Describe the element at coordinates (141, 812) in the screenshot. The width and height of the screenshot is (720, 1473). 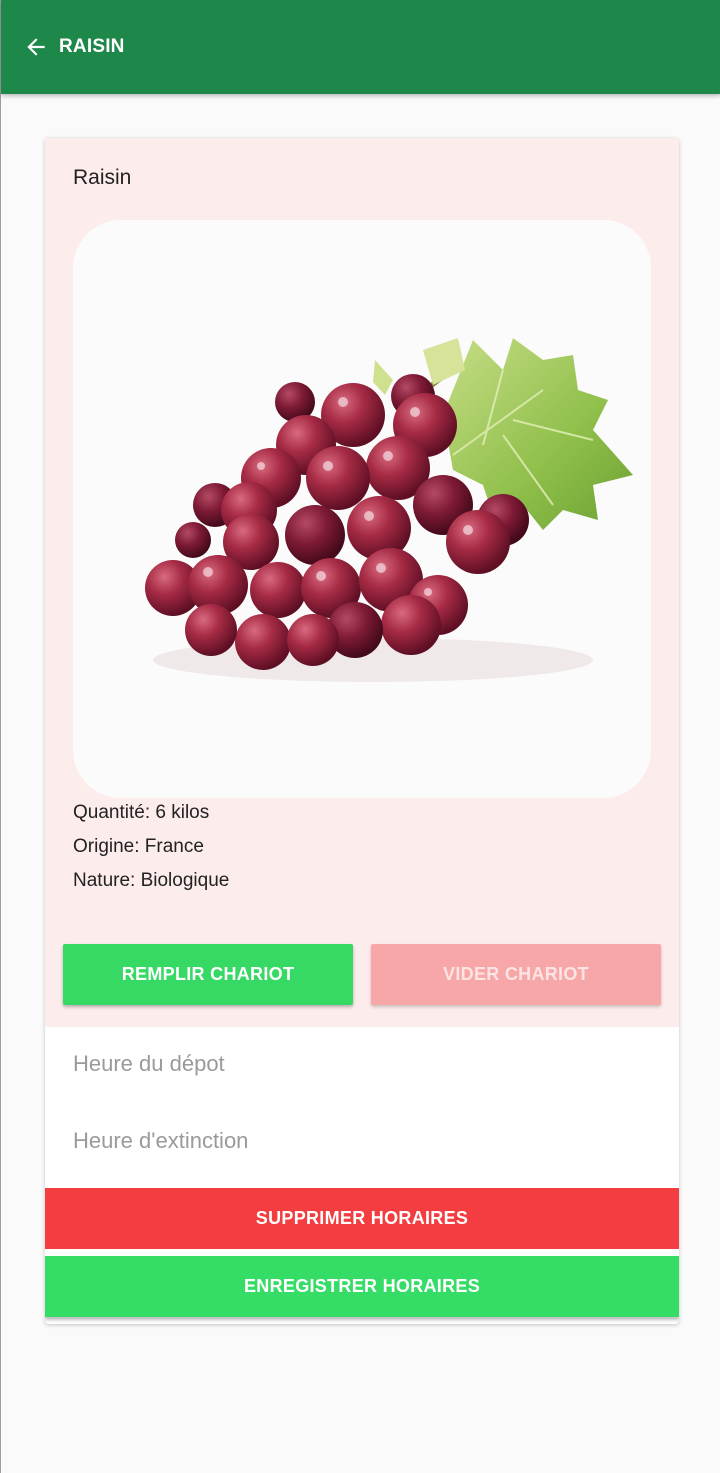
I see `quantity-text: Quantité: 6 kilos` at that location.